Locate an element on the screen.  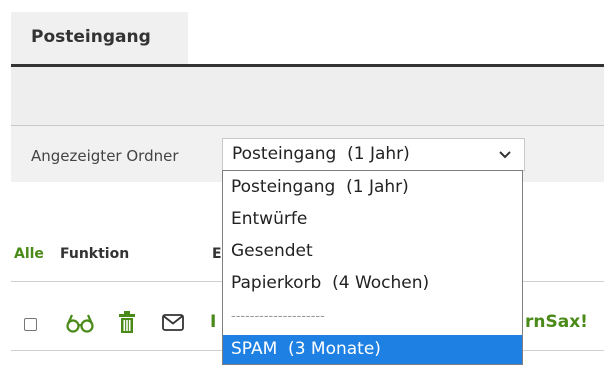
envelope-icon is located at coordinates (173, 322).